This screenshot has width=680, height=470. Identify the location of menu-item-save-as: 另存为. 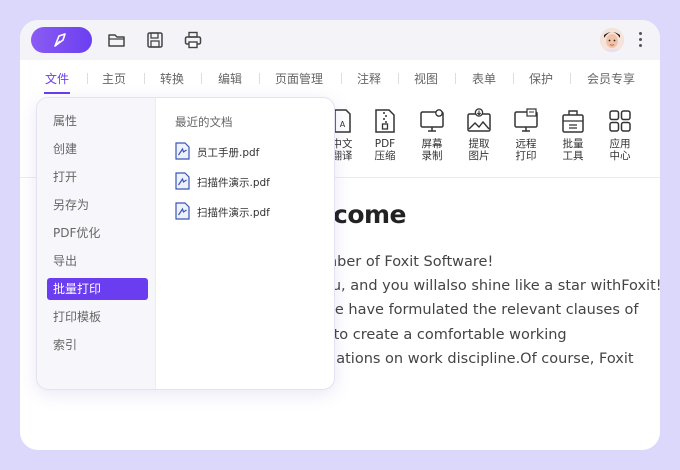
(97, 205).